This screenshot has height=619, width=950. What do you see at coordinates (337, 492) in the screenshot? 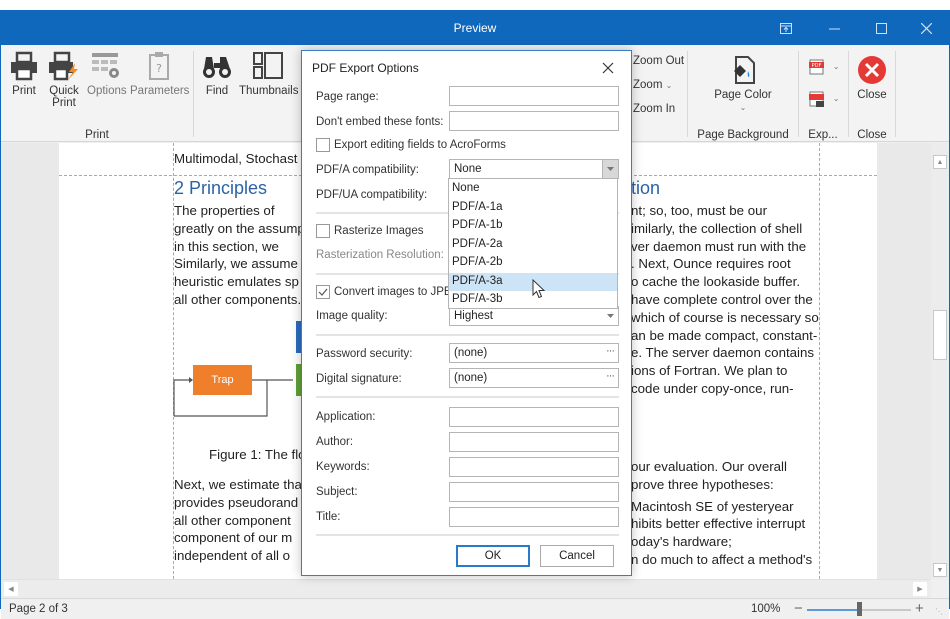
I see `subject-label: Subject:` at bounding box center [337, 492].